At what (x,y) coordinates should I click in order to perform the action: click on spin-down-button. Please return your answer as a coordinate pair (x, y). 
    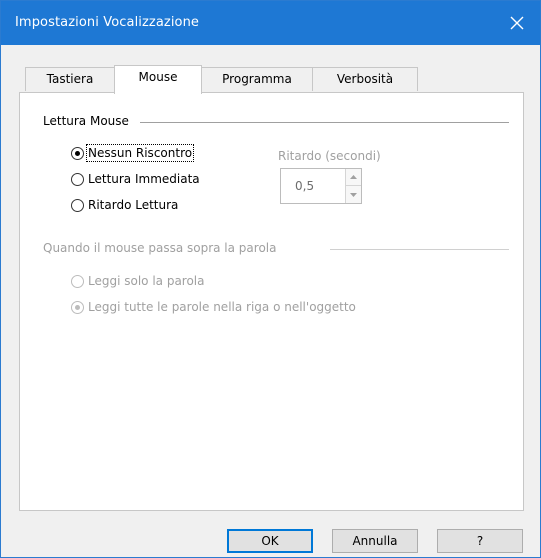
    Looking at the image, I should click on (353, 194).